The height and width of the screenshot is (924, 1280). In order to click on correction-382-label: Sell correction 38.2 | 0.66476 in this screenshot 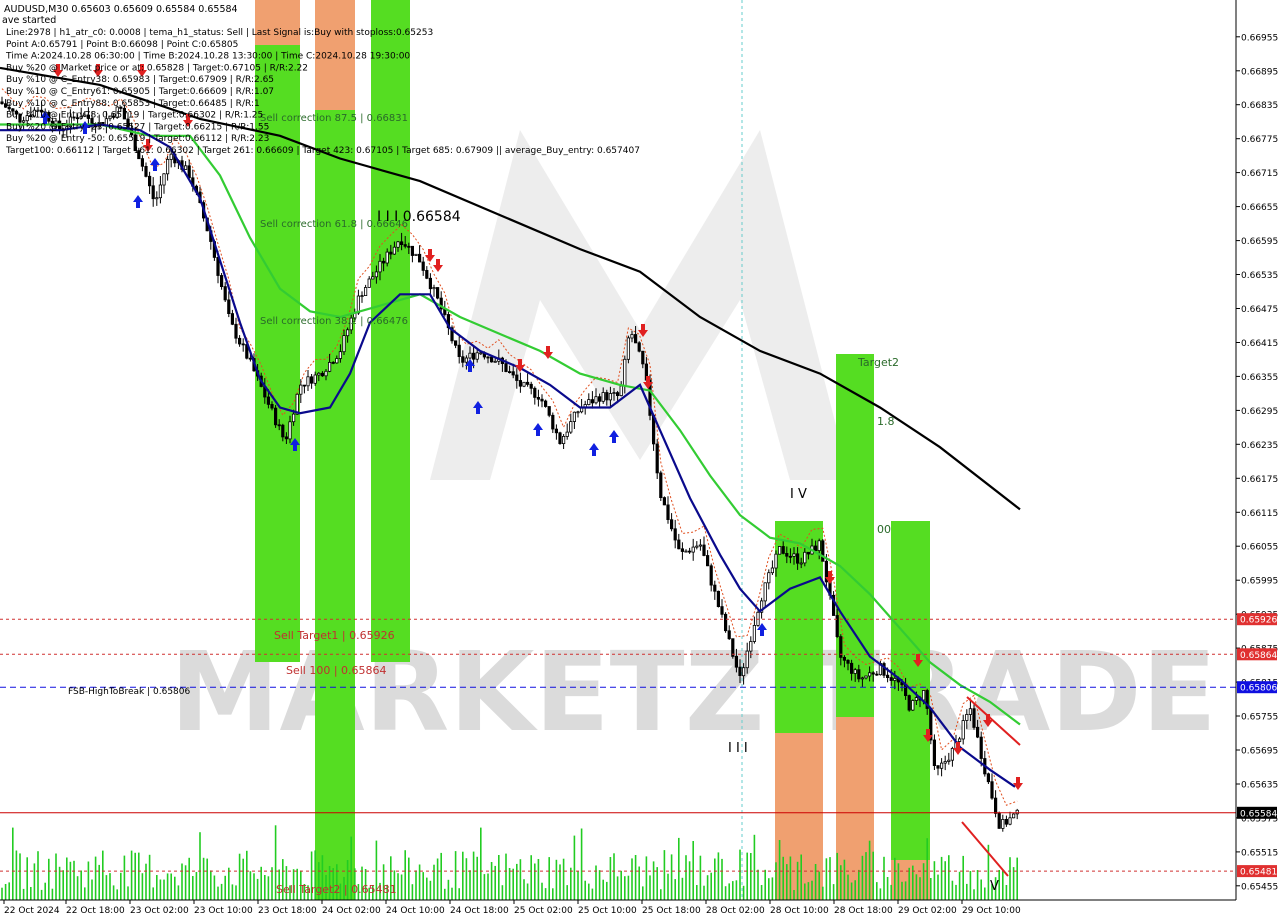, I will do `click(334, 321)`.